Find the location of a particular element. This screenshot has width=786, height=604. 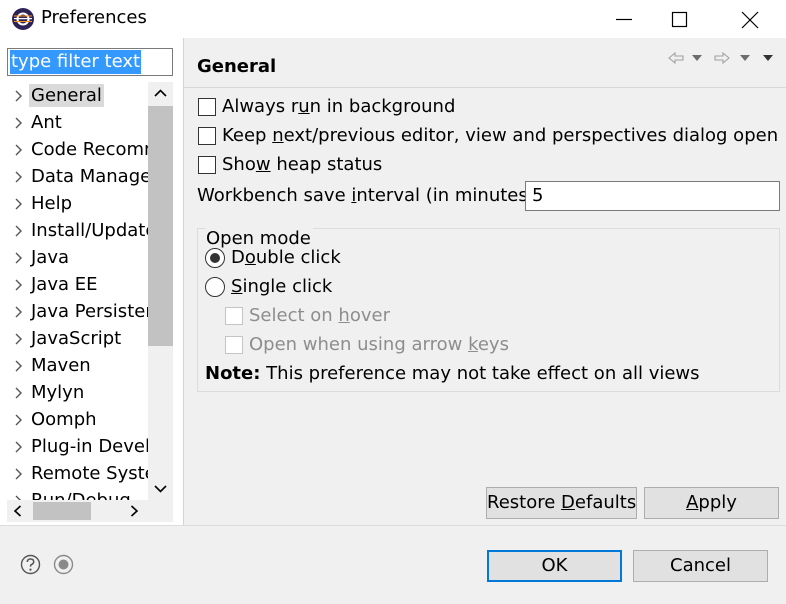

radio-label: Double click is located at coordinates (286, 257).